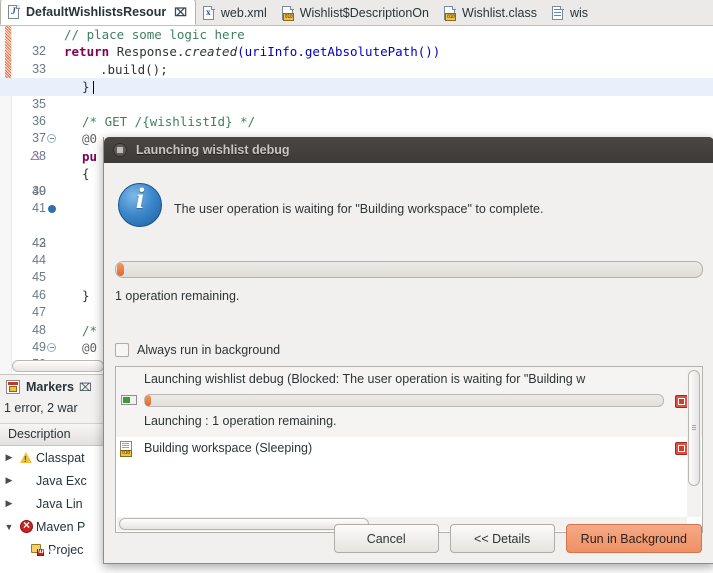  What do you see at coordinates (633, 538) in the screenshot?
I see `run-in-background-button: Run in Background` at bounding box center [633, 538].